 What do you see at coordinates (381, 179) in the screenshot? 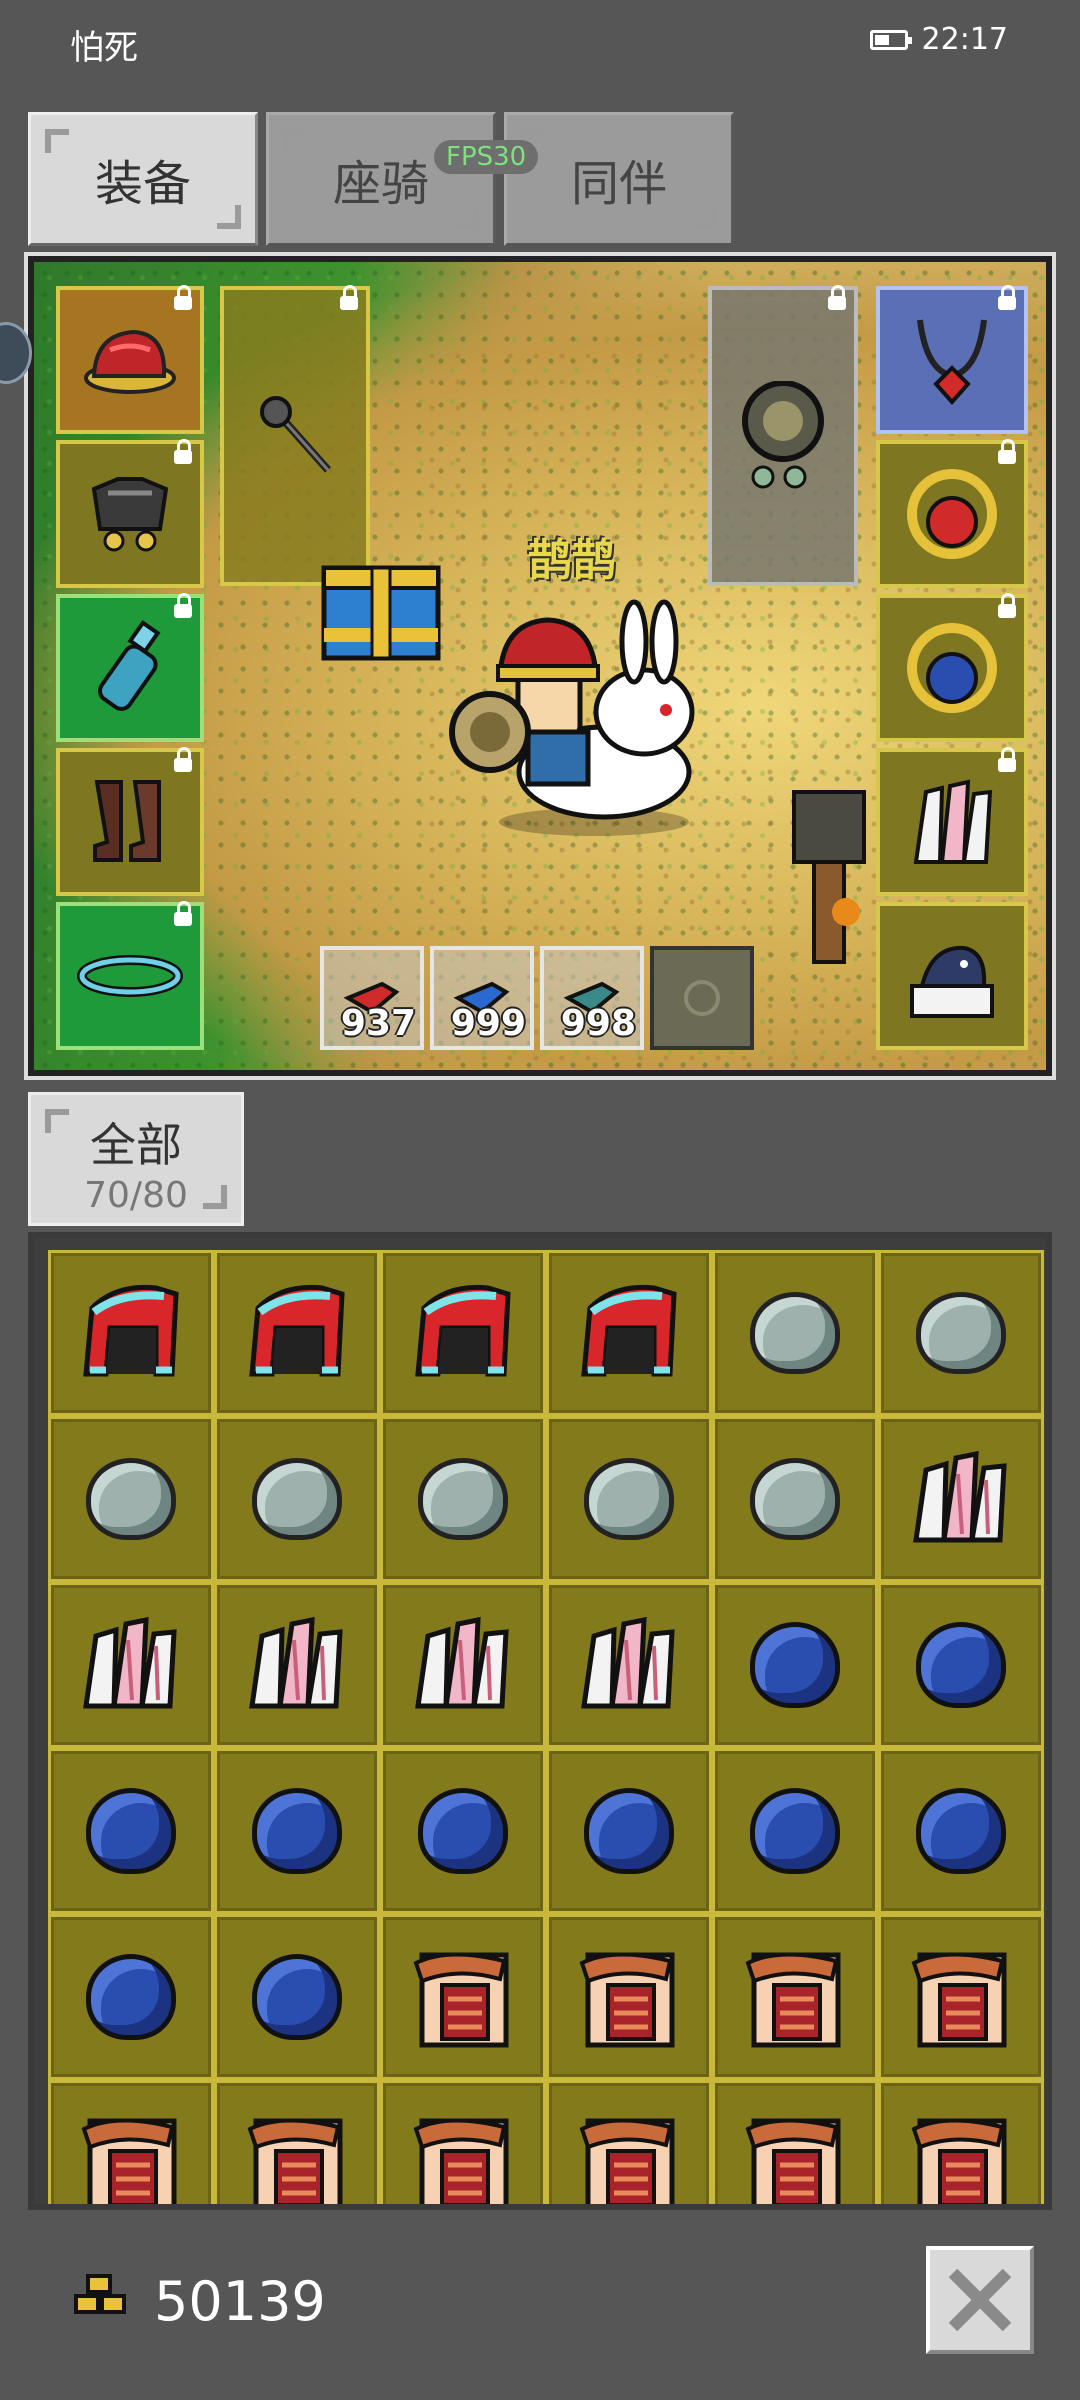
I see `tab-mount: 座骑` at bounding box center [381, 179].